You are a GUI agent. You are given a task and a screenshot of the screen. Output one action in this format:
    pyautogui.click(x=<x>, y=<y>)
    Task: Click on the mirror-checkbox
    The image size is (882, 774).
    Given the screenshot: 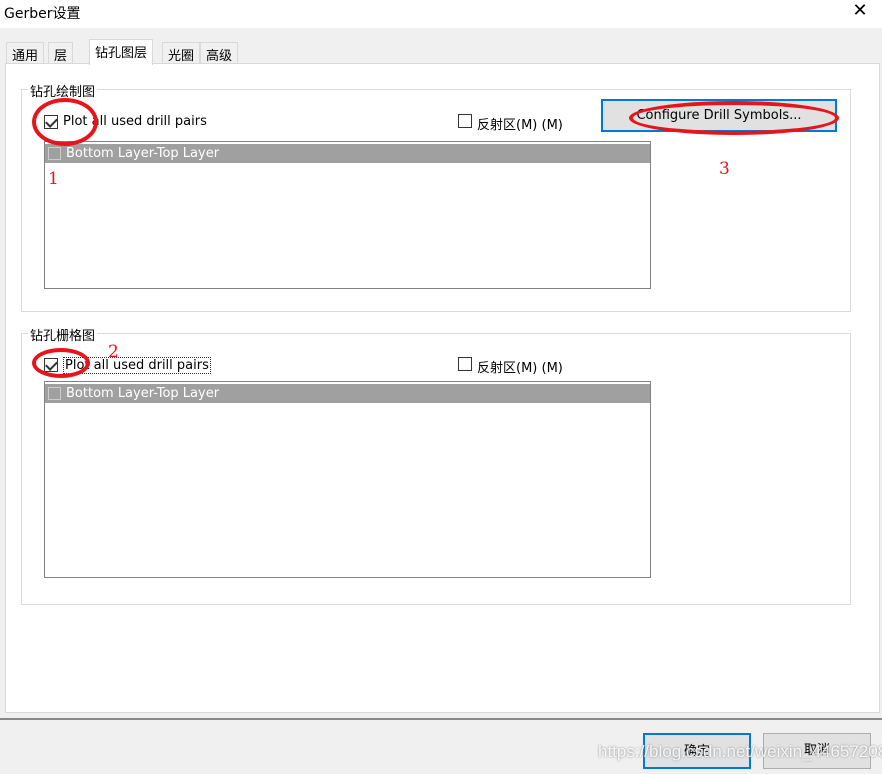 What is the action you would take?
    pyautogui.click(x=465, y=121)
    